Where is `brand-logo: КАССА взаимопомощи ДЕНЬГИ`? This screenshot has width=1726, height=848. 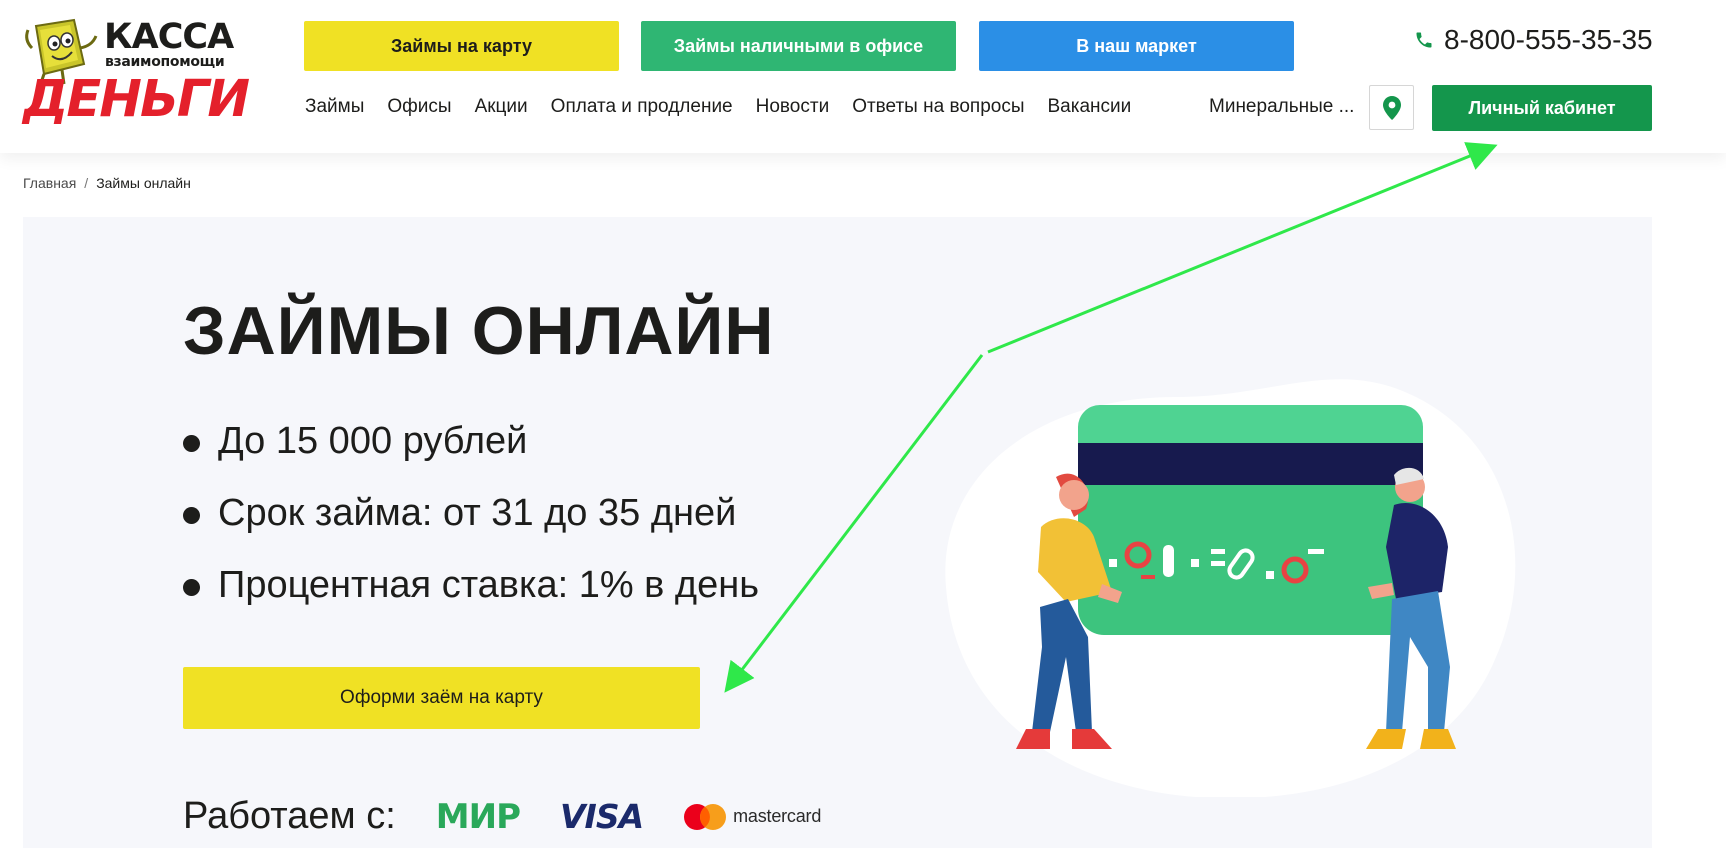
brand-logo: КАССА взаимопомощи ДЕНЬГИ is located at coordinates (136, 72).